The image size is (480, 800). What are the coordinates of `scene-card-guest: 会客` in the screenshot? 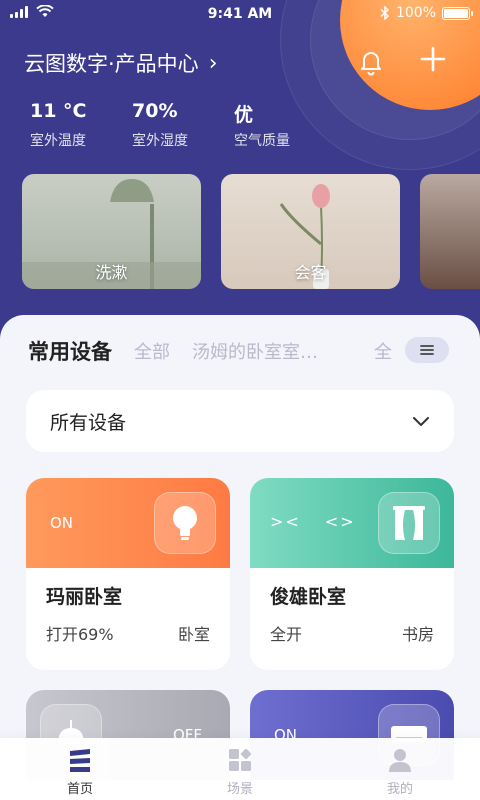 It's located at (310, 231).